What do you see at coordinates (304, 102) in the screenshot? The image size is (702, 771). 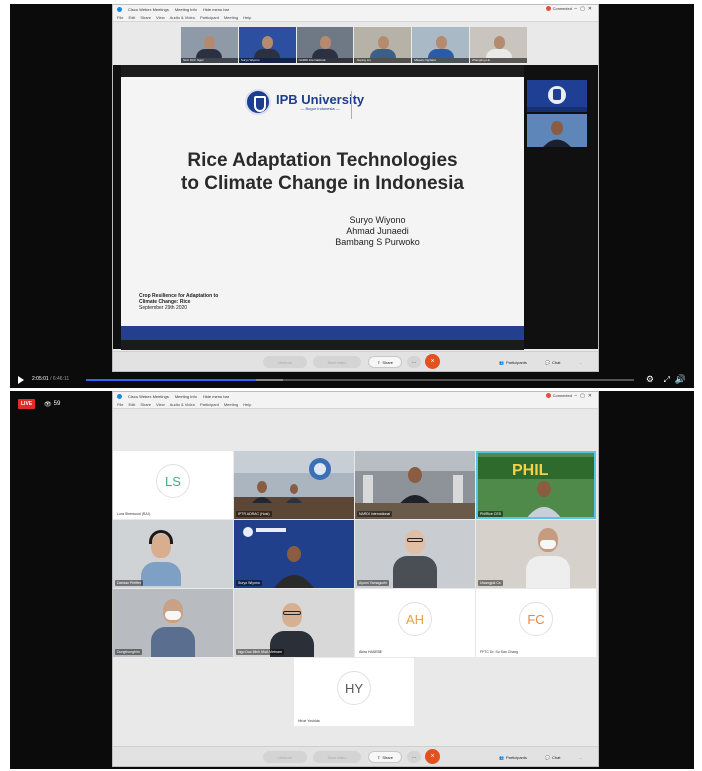 I see `ipb-university-logo: IPB University — Bogor Indonesia —` at bounding box center [304, 102].